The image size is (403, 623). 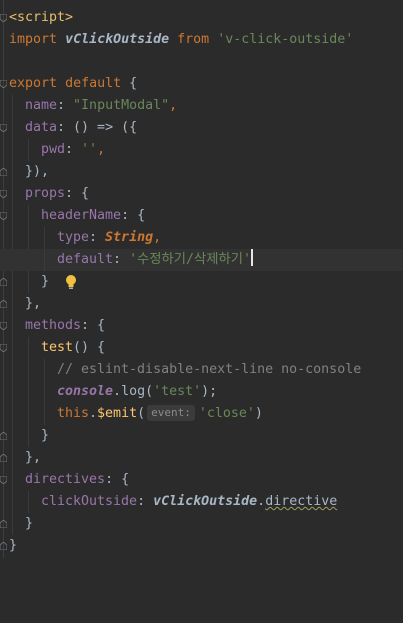 I want to click on string-value: '수정하기/삭제하기', so click(x=190, y=259).